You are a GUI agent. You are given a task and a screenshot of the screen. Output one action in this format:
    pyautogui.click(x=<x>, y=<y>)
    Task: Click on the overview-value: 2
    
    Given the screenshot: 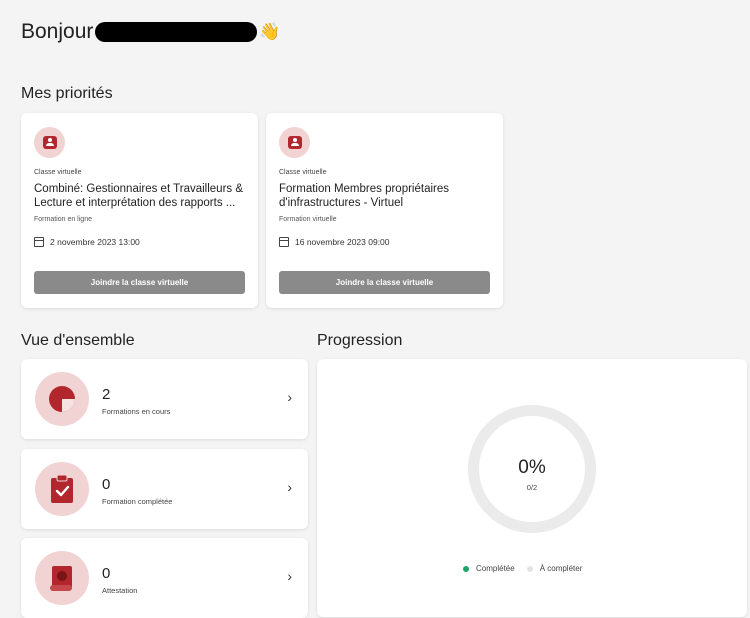 What is the action you would take?
    pyautogui.click(x=106, y=394)
    